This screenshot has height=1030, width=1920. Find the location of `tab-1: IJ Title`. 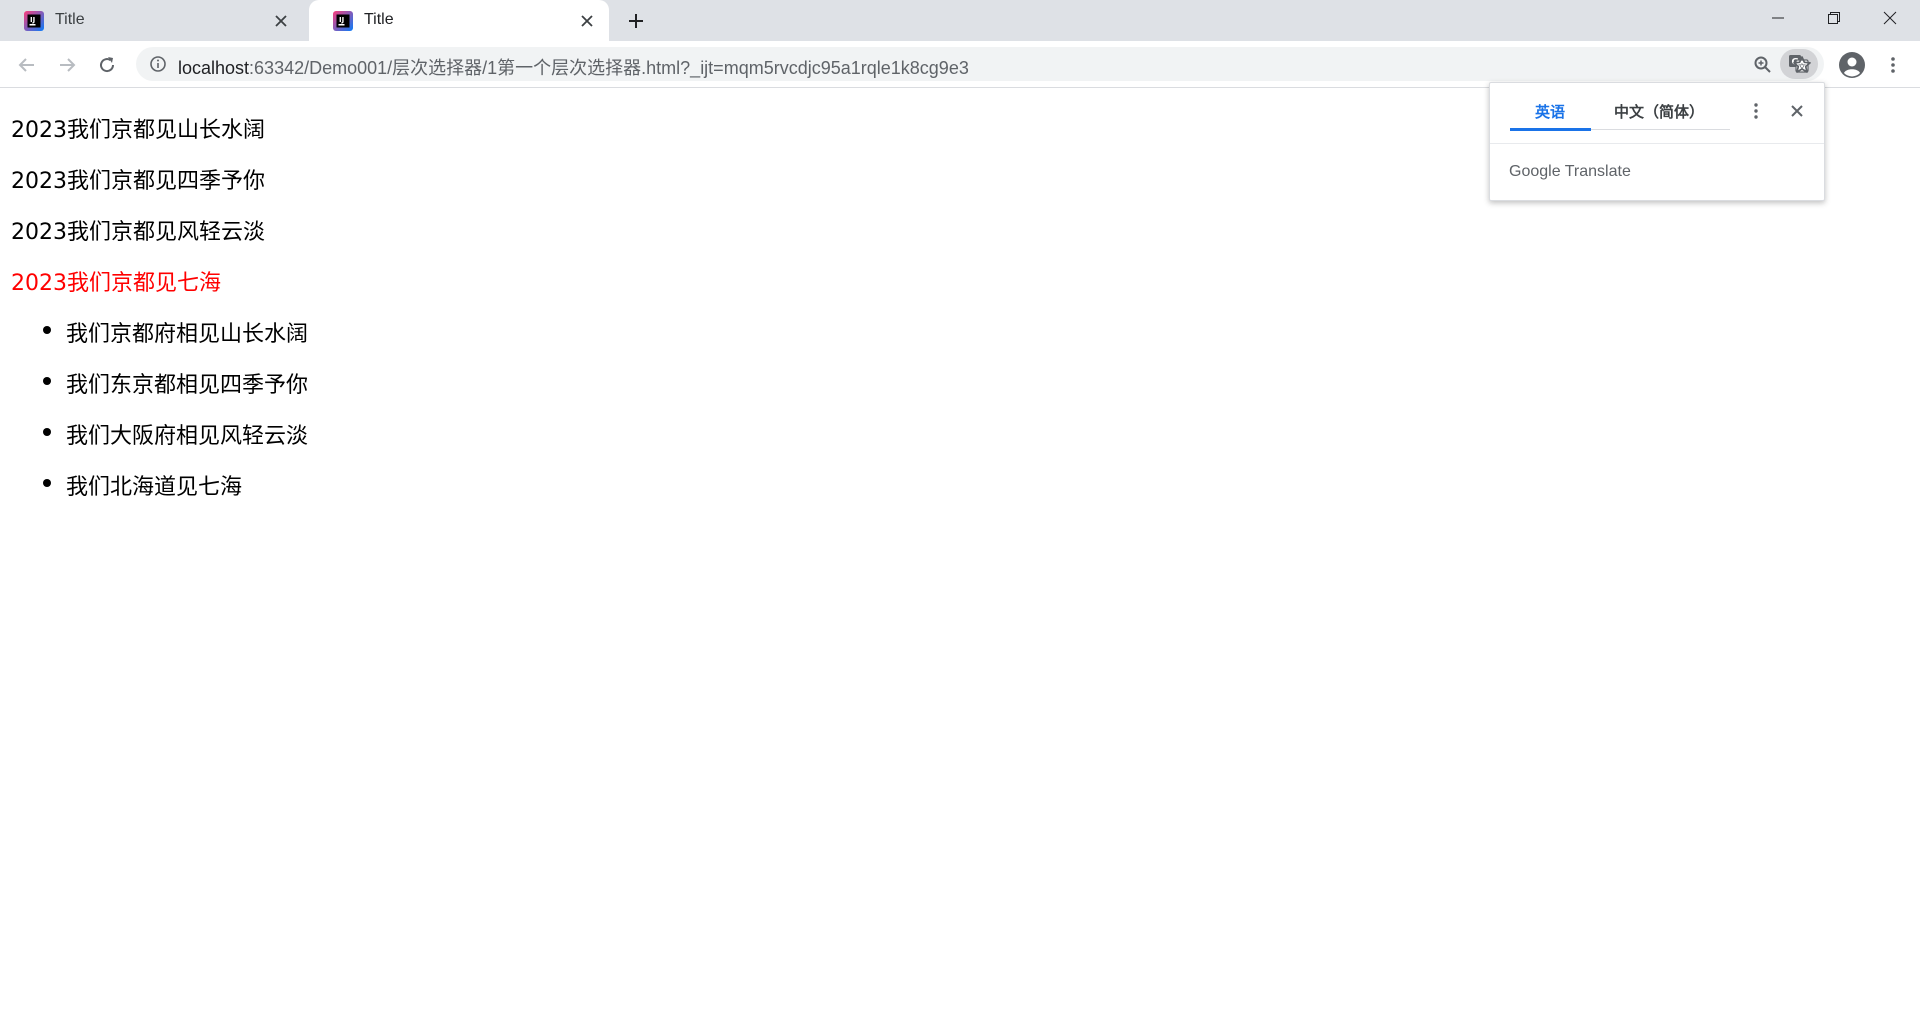

tab-1: IJ Title is located at coordinates (153, 20).